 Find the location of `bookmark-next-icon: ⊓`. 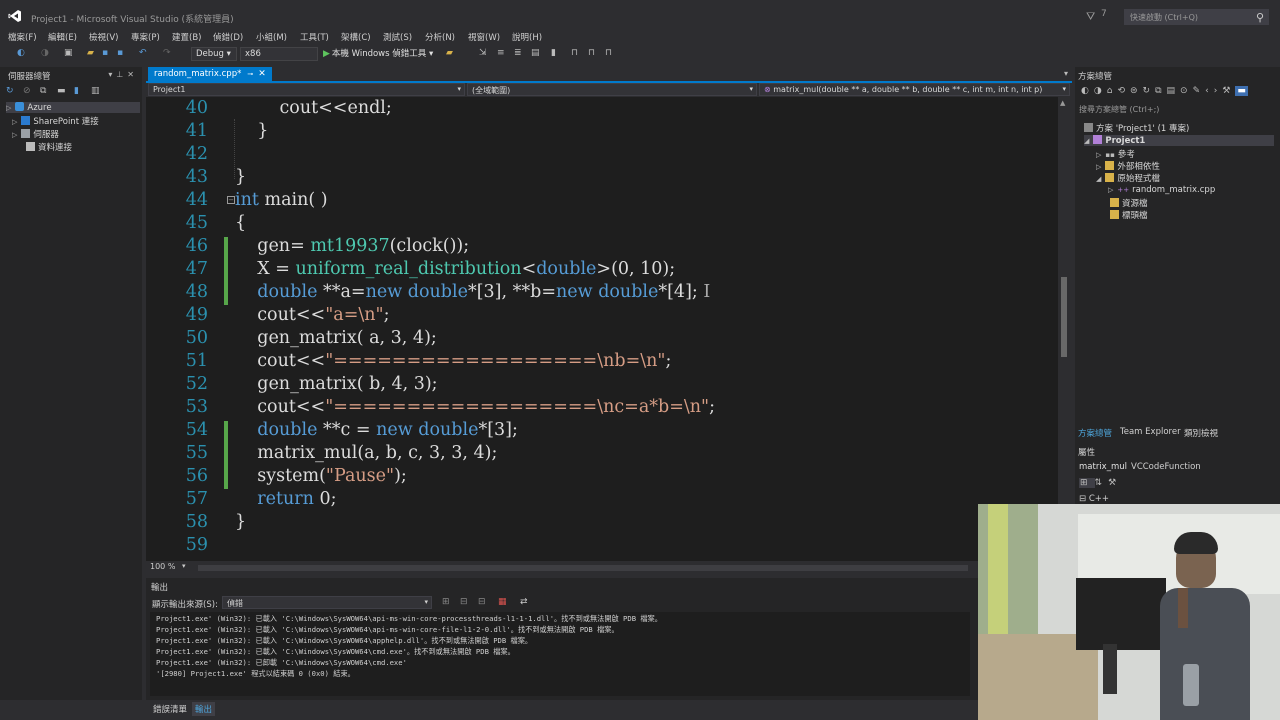

bookmark-next-icon: ⊓ is located at coordinates (593, 53).